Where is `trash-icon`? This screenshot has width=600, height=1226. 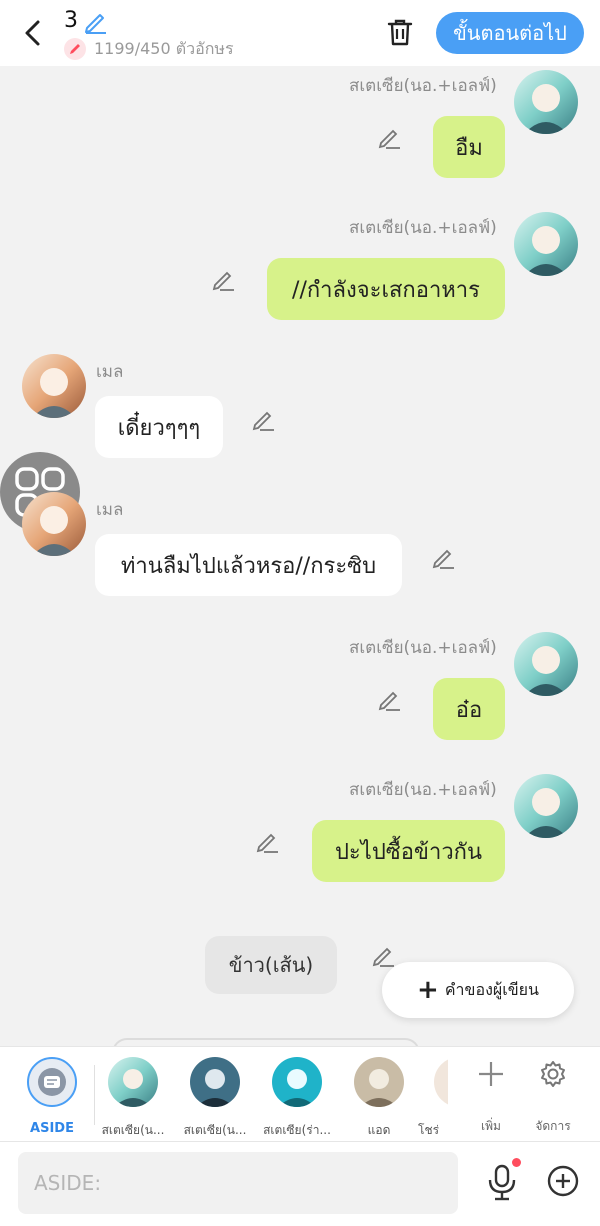 trash-icon is located at coordinates (400, 32).